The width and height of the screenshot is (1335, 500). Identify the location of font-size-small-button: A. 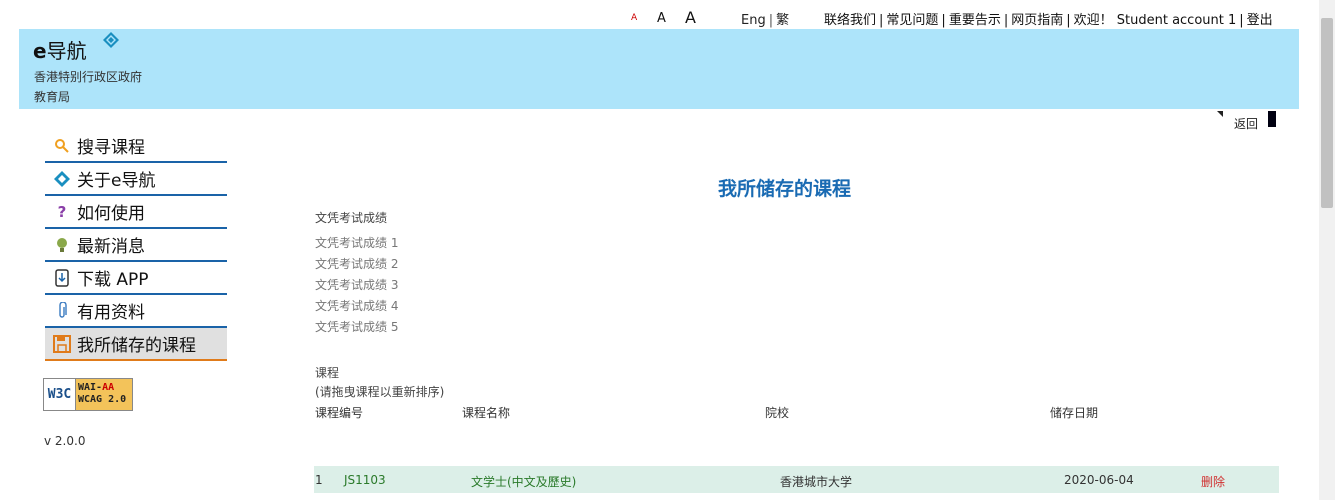
(634, 18).